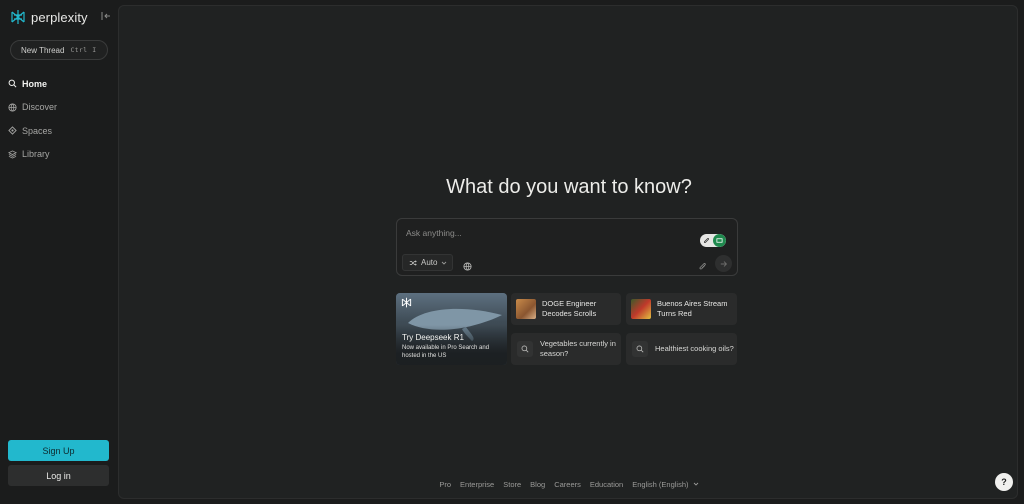 This screenshot has width=1024, height=504. I want to click on question-text: Healthiest cooking oils?, so click(694, 348).